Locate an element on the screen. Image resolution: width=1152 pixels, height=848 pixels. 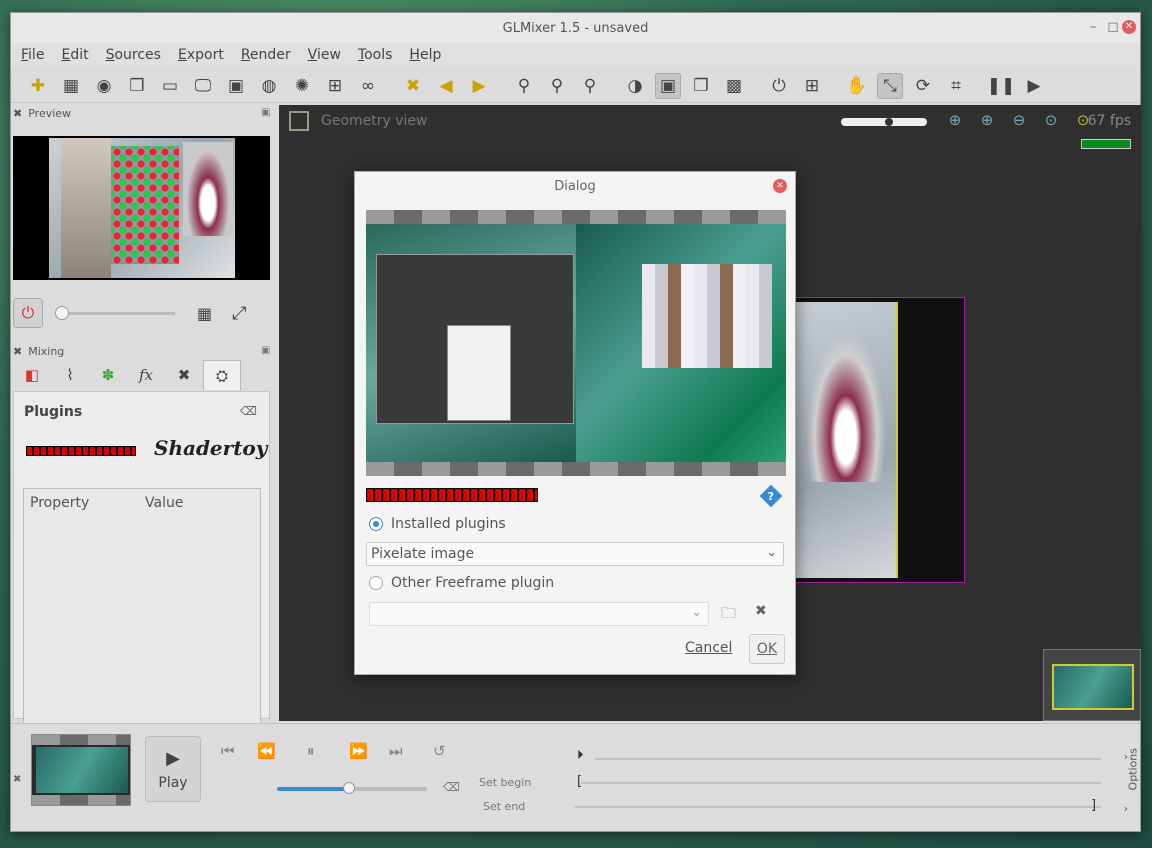
next-source-icon: ▶ is located at coordinates (479, 86).